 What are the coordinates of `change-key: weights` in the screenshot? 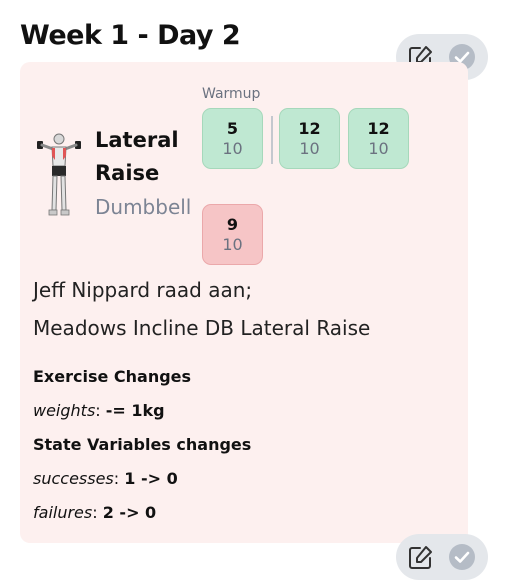 It's located at (64, 410).